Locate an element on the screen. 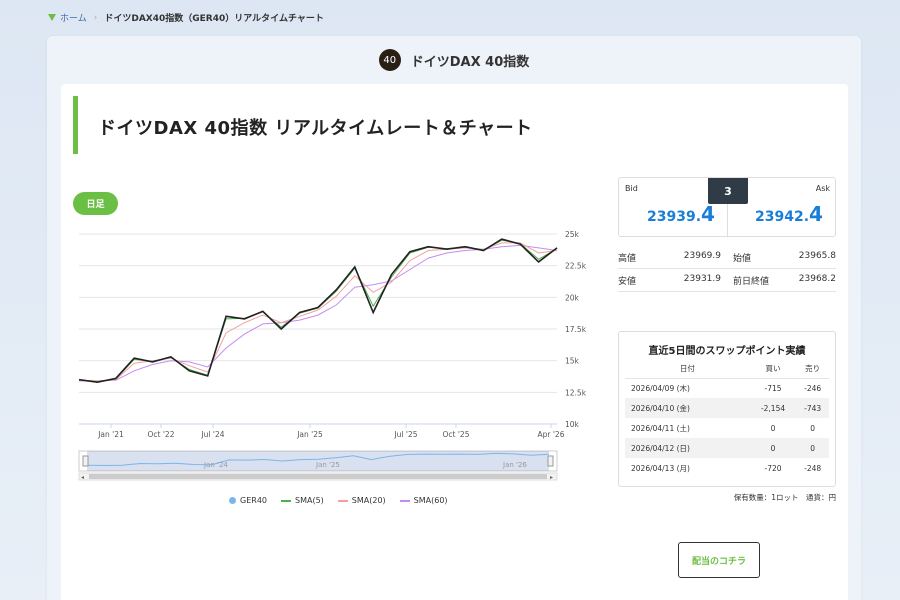 The width and height of the screenshot is (900, 600). swap-date: 2026/04/09 (木) is located at coordinates (660, 388).